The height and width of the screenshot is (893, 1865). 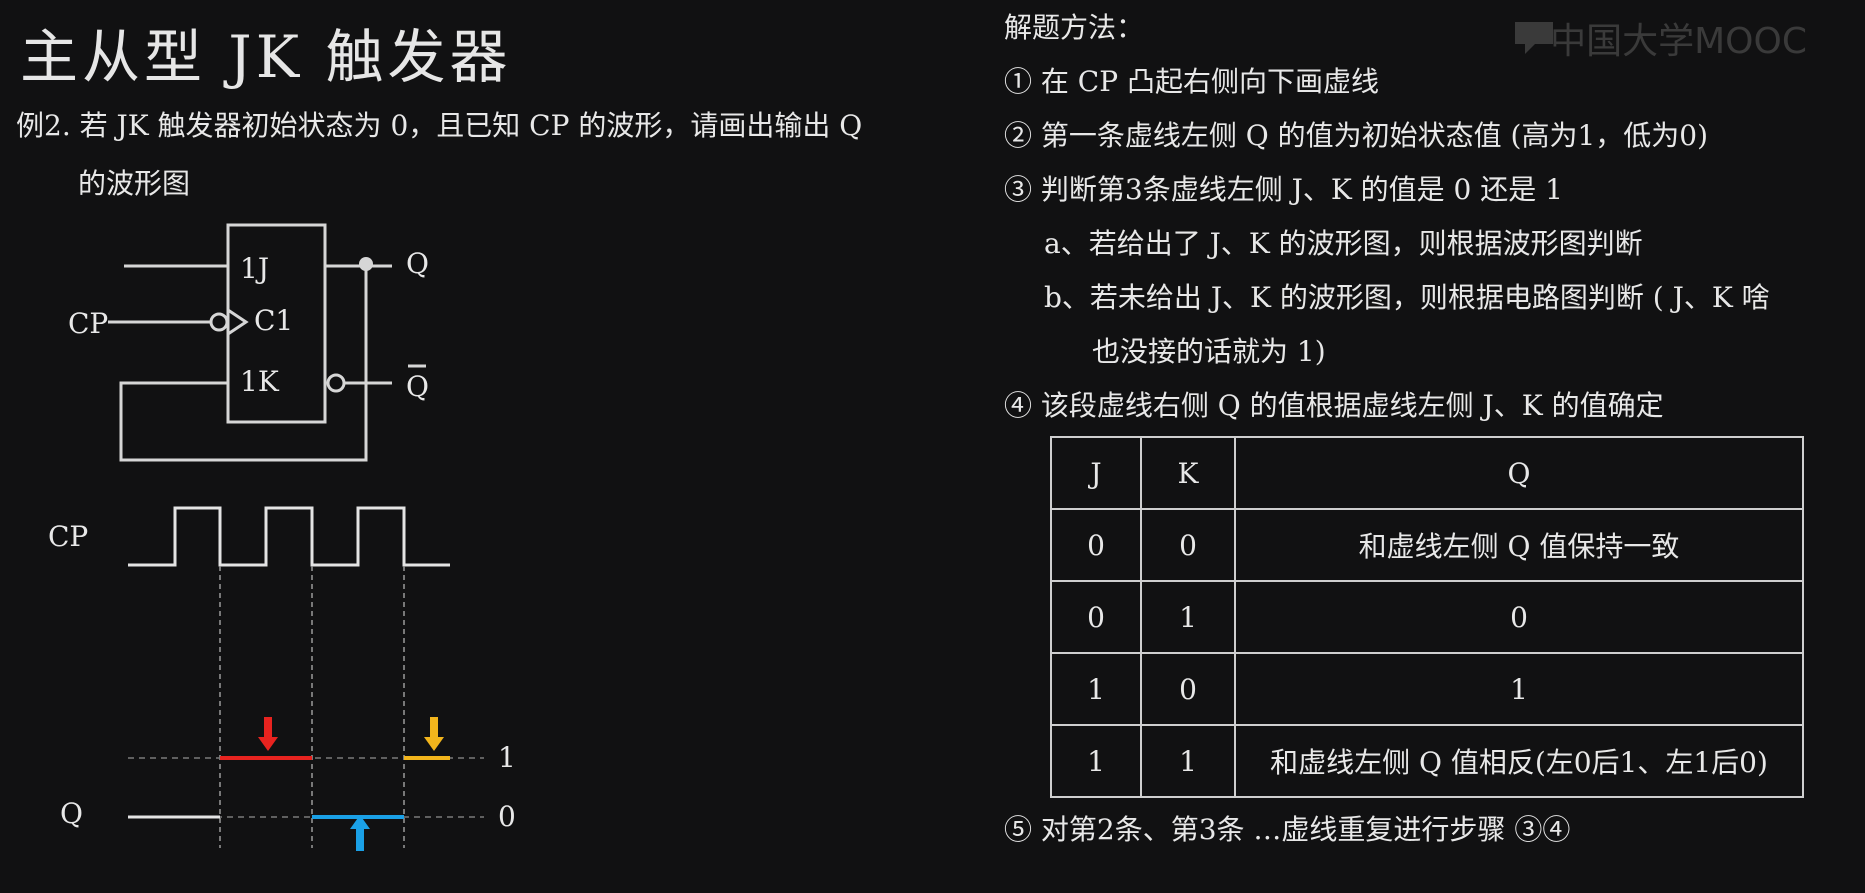 I want to click on method-step-4: ④ 该段虚线右侧 Q 的值根据虚线左侧 J、K 的值确定, so click(x=1334, y=405).